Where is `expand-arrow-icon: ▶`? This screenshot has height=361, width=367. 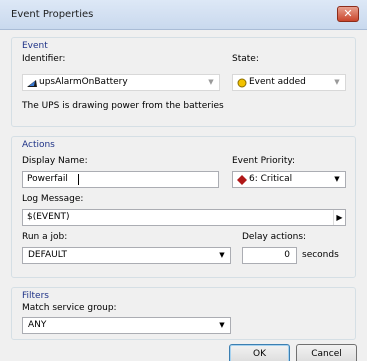 expand-arrow-icon: ▶ is located at coordinates (339, 217).